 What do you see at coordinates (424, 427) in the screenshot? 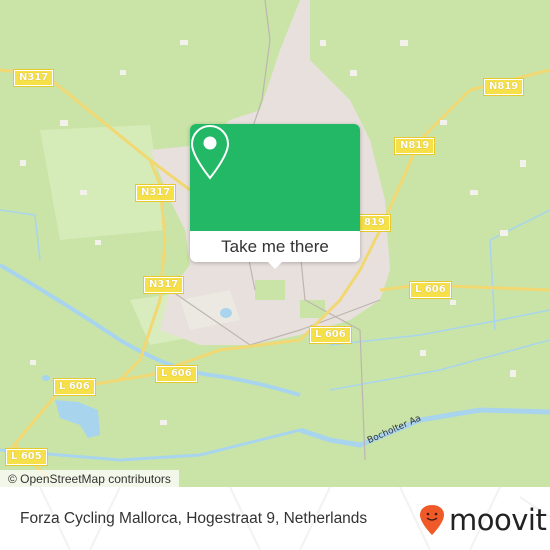
I see `river` at bounding box center [424, 427].